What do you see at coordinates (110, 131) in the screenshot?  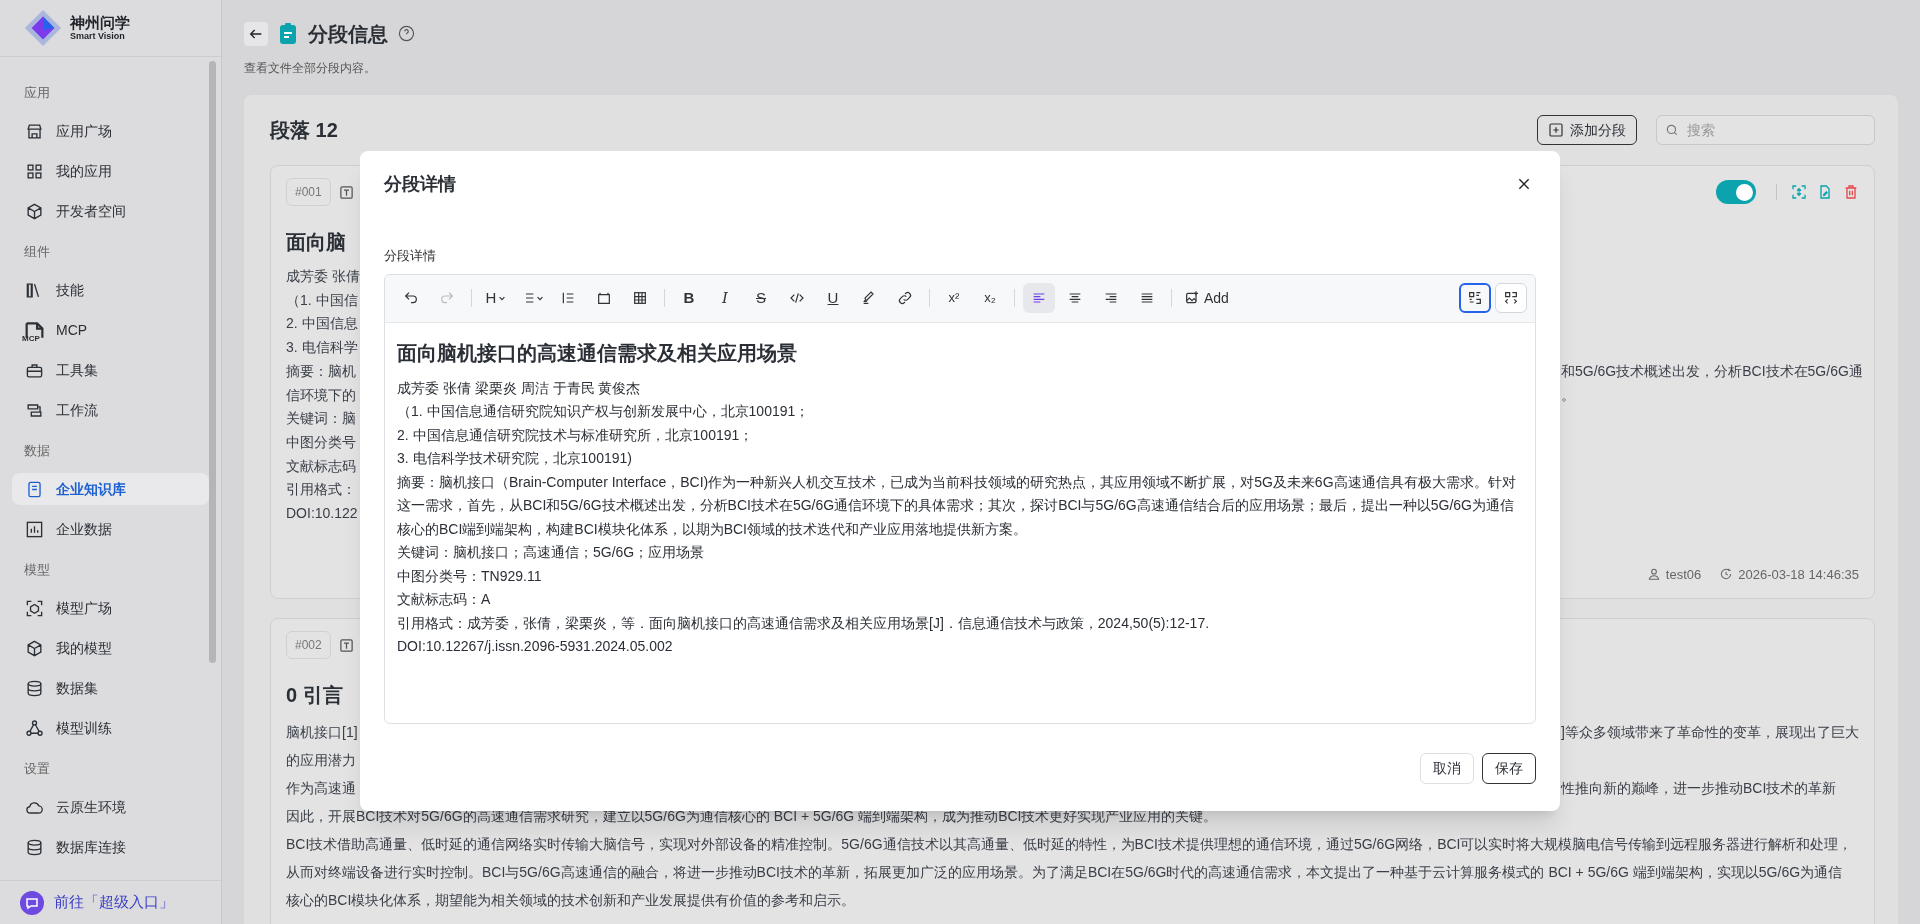 I see `nav-item: 应用广场` at bounding box center [110, 131].